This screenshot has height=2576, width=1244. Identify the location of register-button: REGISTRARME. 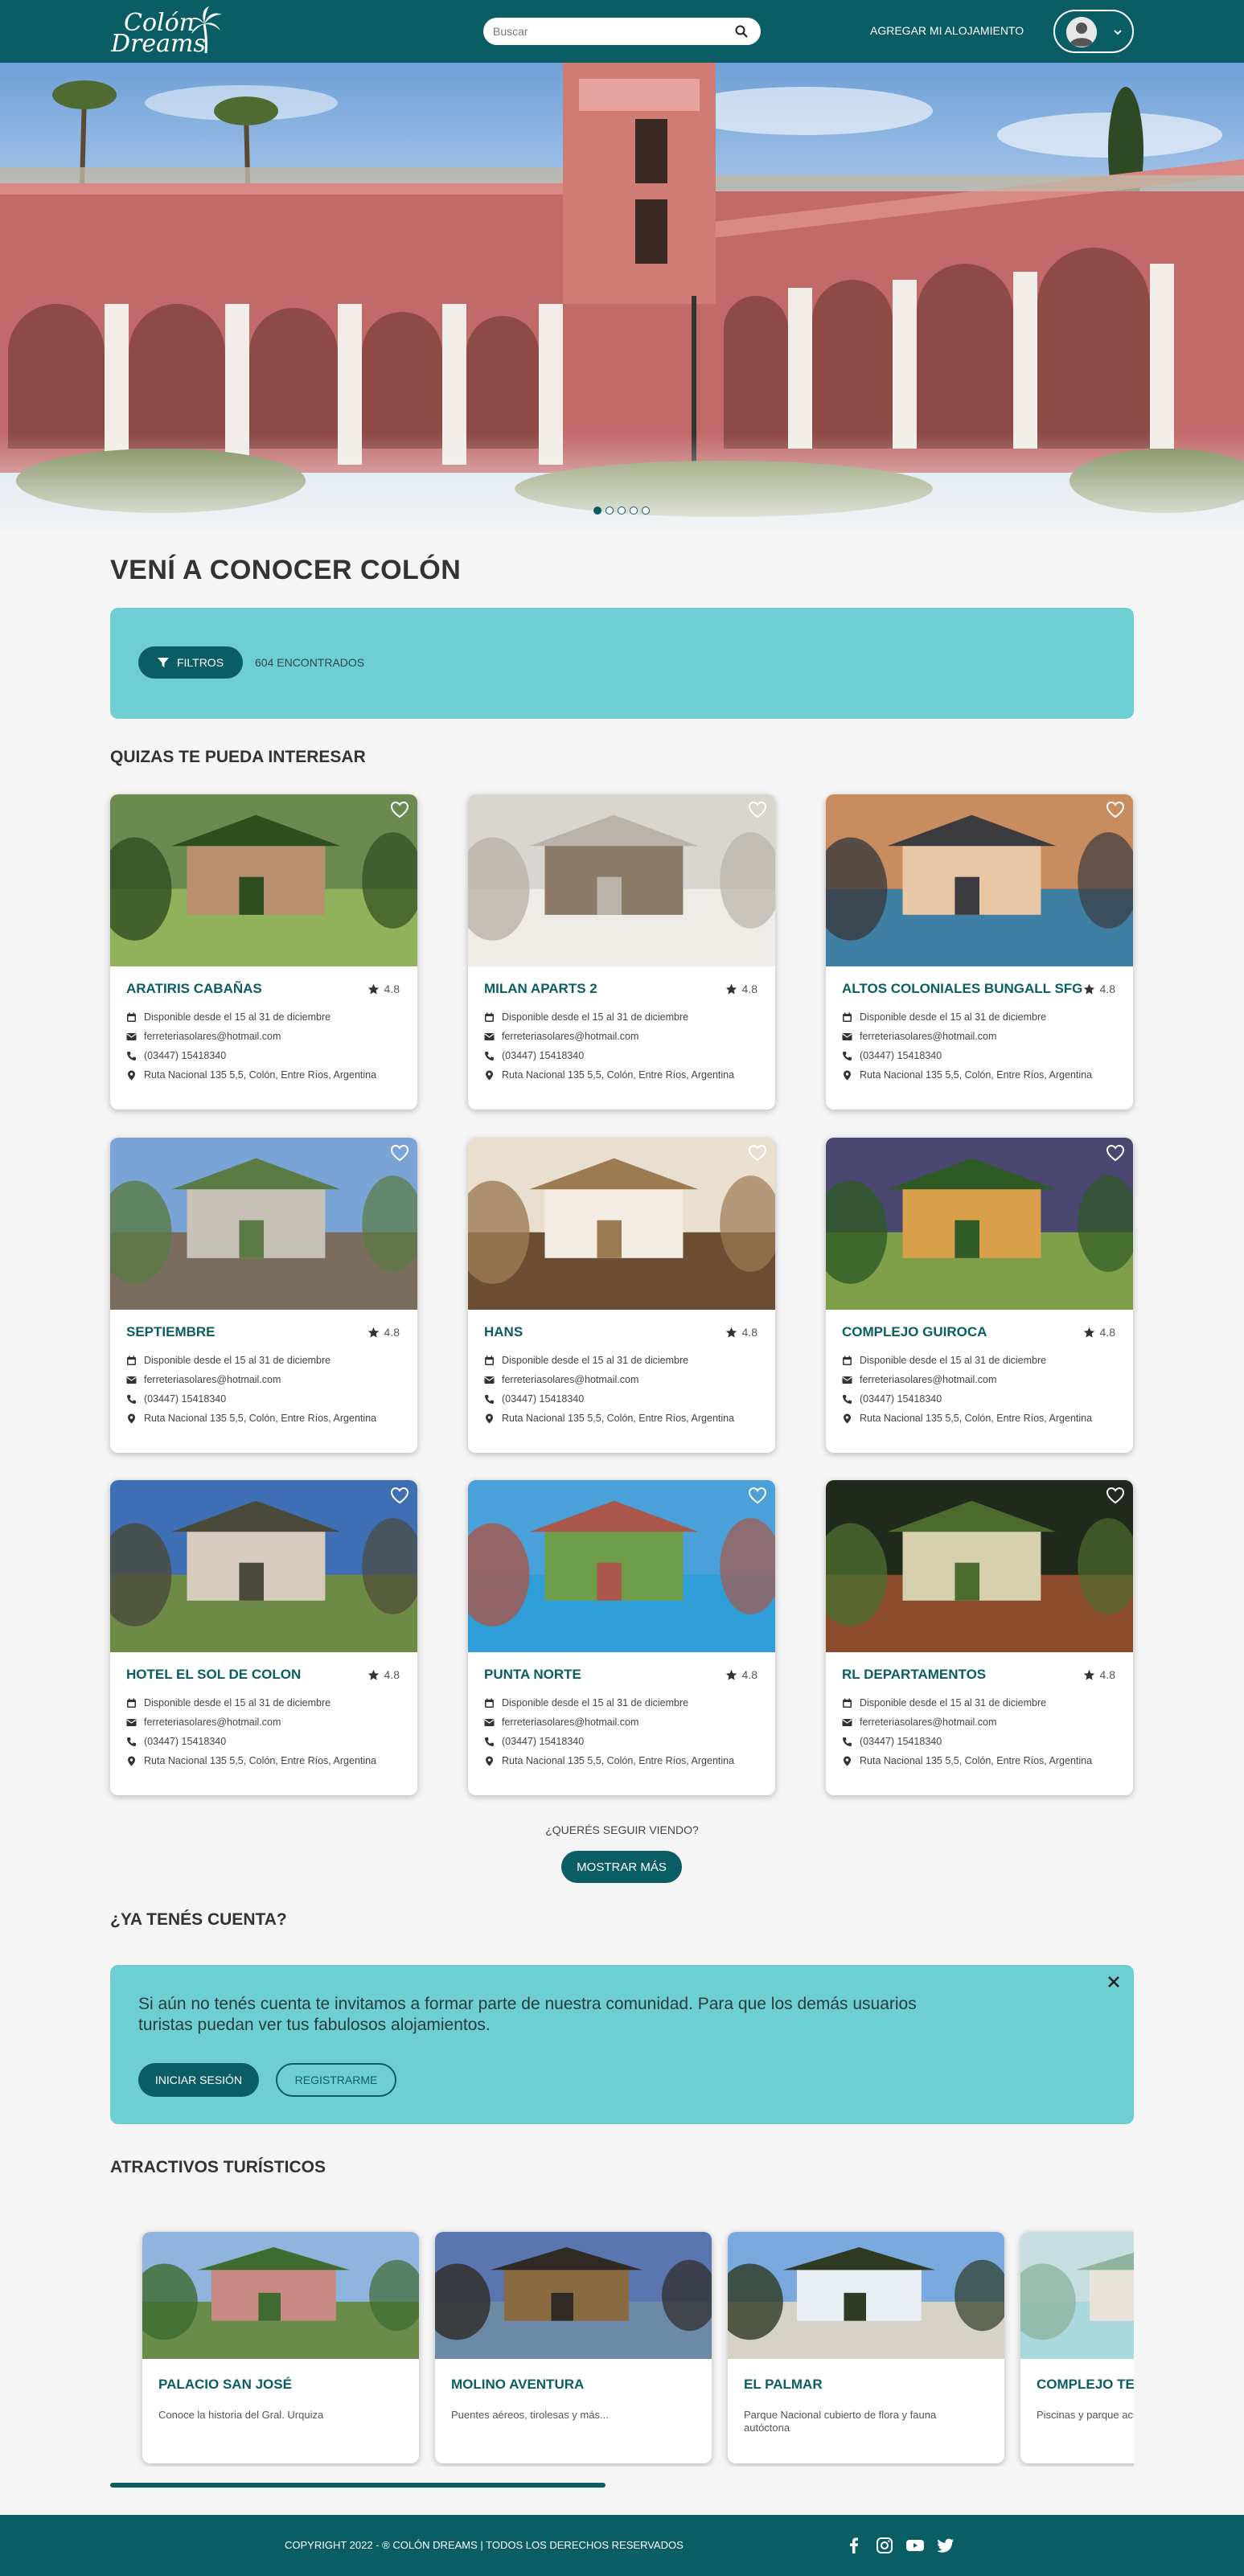
(336, 2080).